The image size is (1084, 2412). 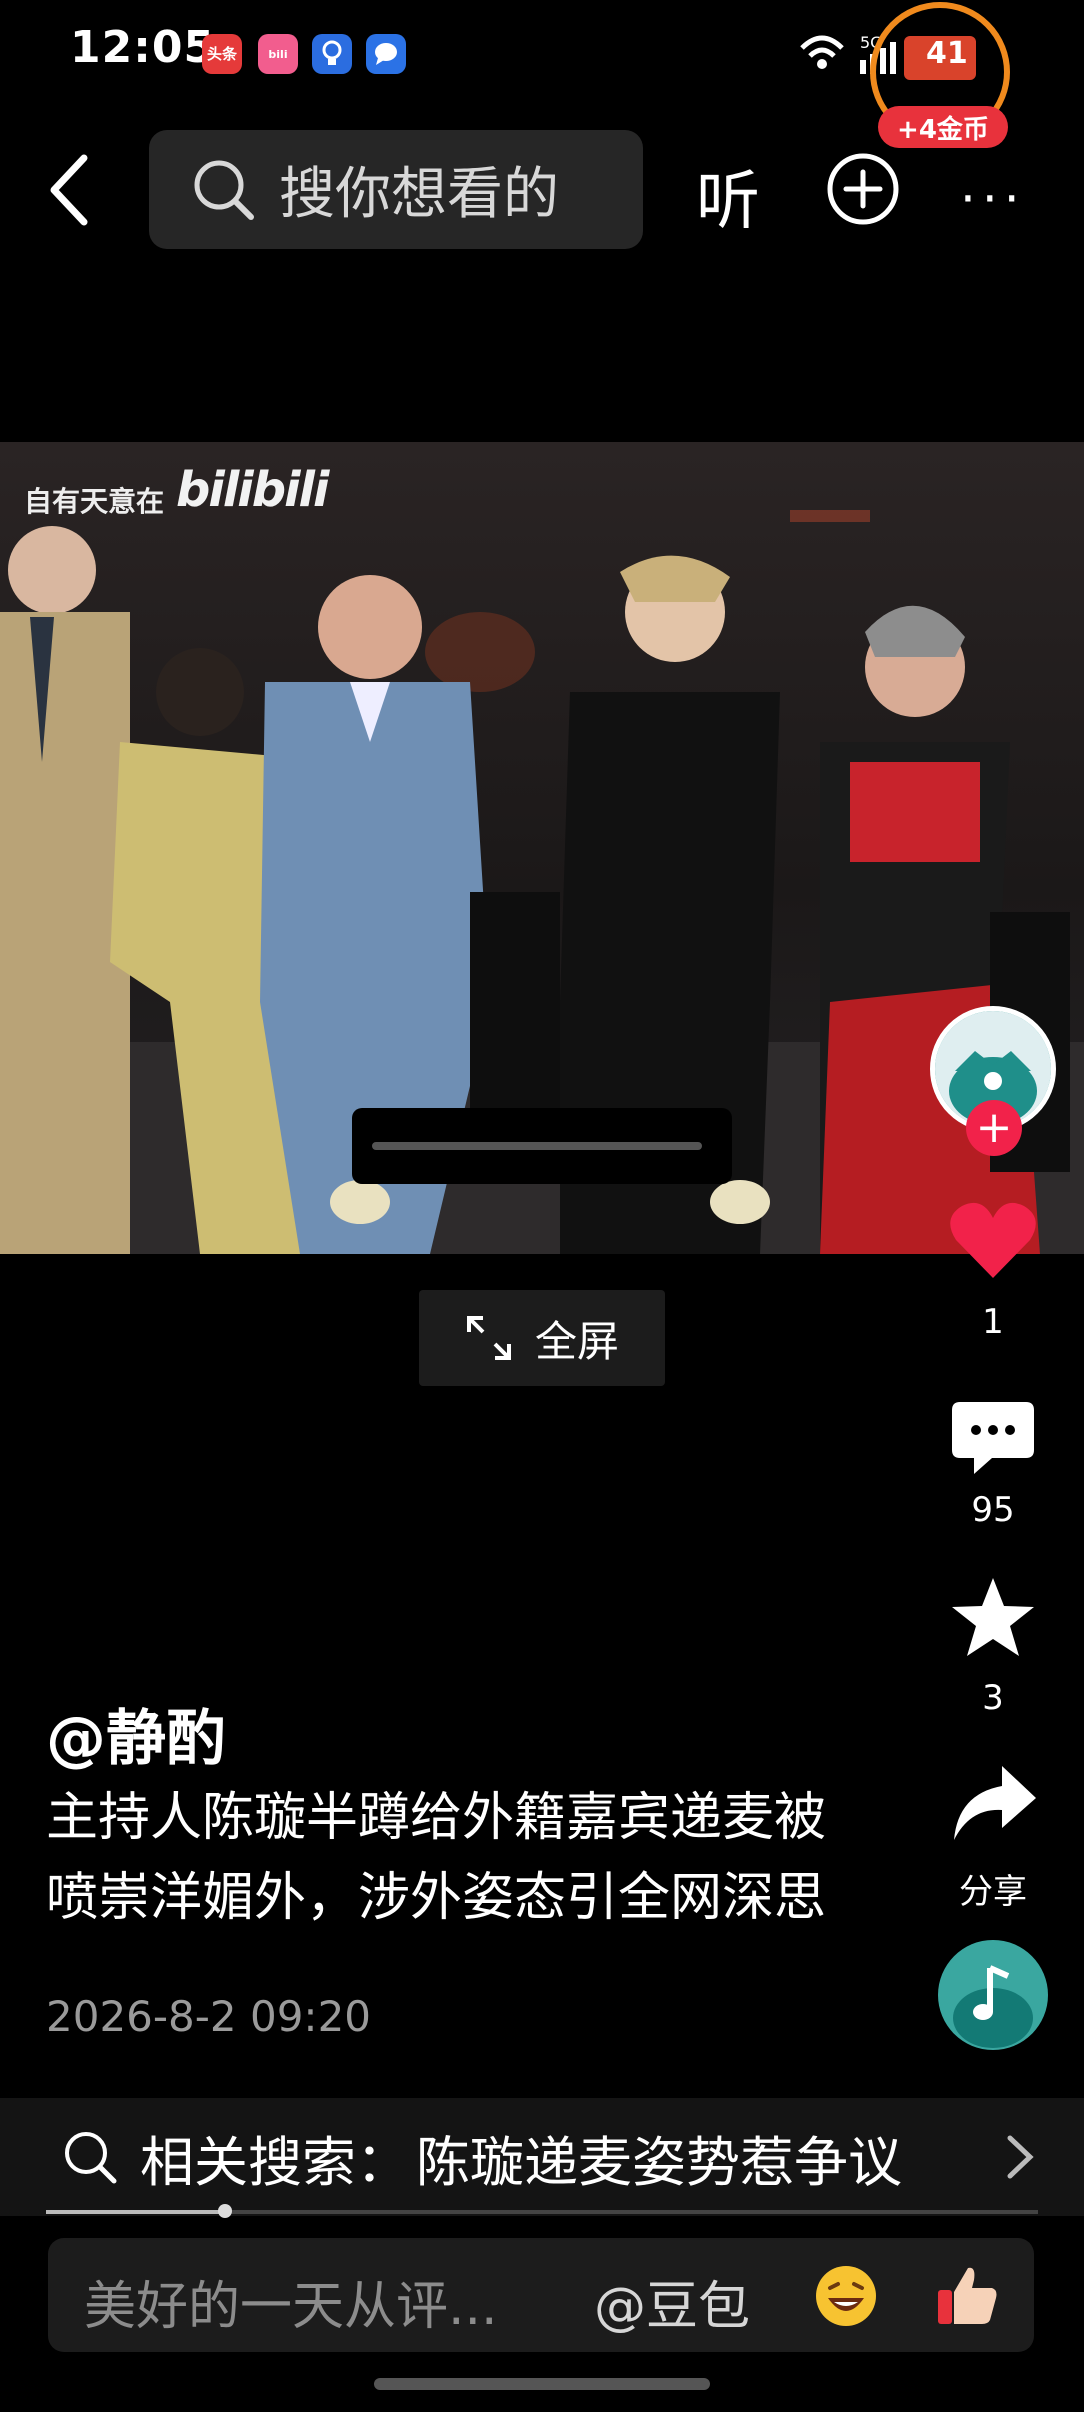 What do you see at coordinates (488, 1338) in the screenshot?
I see `expand-icon` at bounding box center [488, 1338].